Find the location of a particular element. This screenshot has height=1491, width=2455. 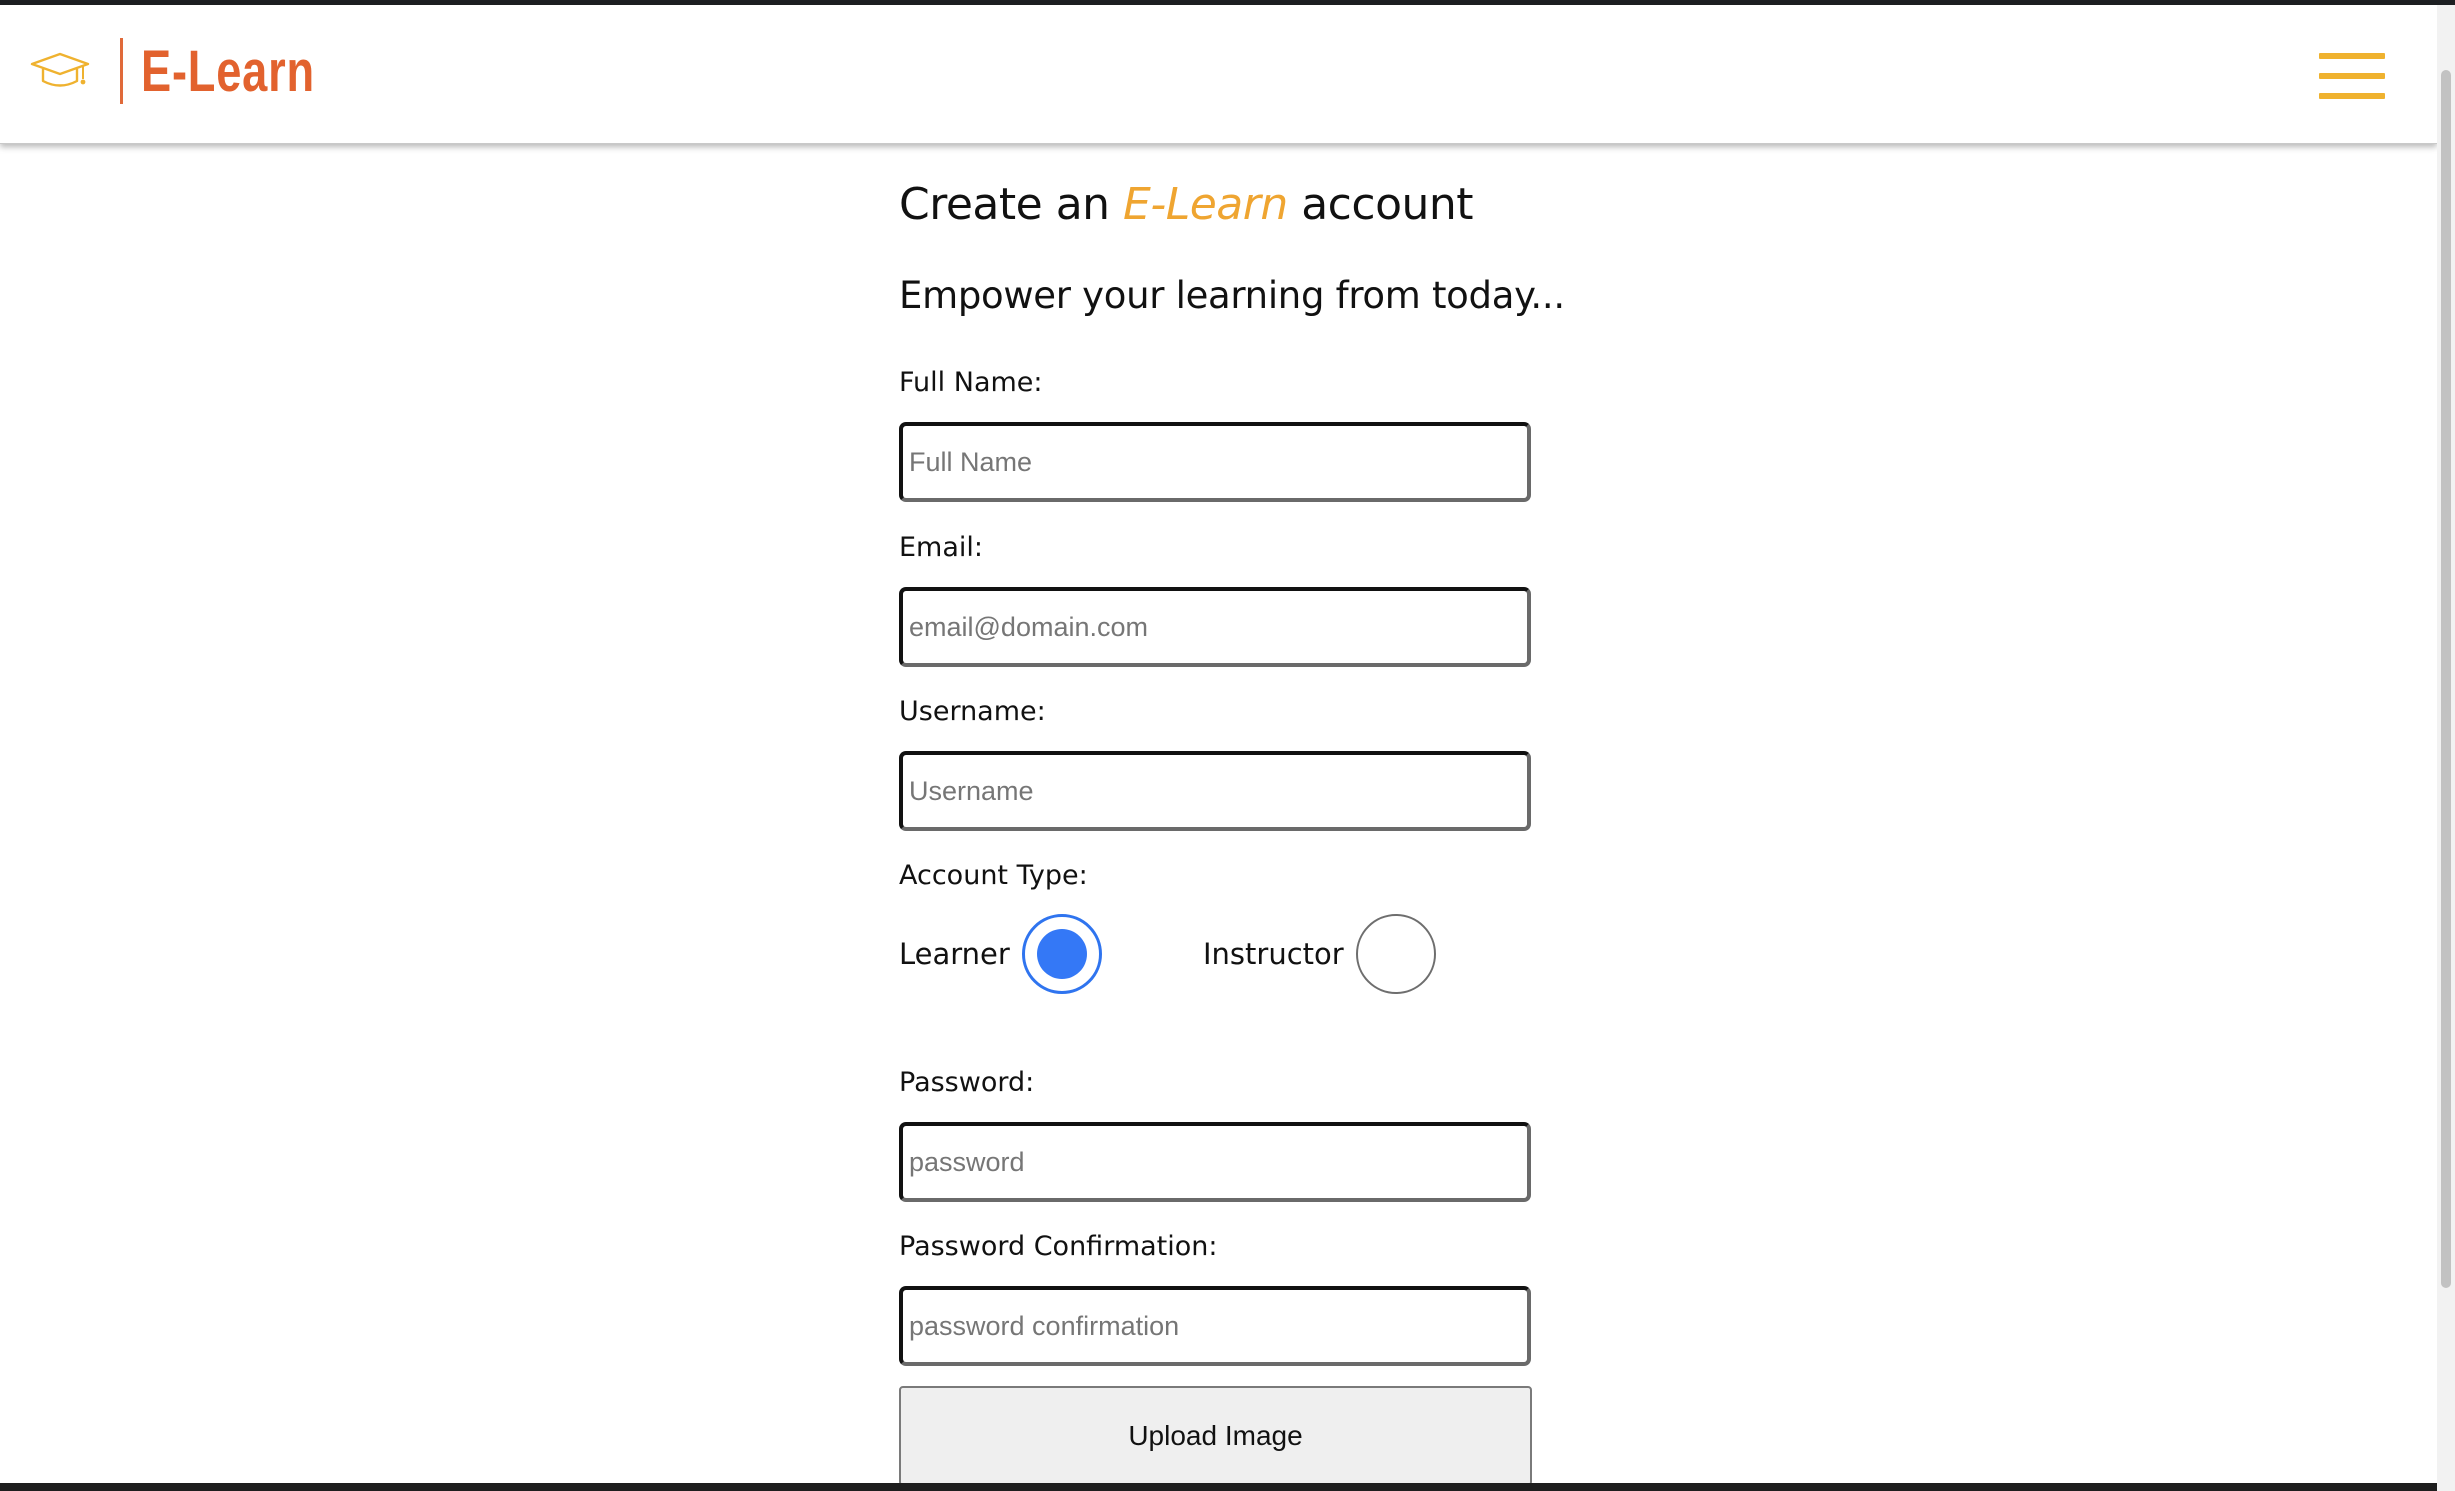

account-type-label: Account Type: is located at coordinates (993, 875).